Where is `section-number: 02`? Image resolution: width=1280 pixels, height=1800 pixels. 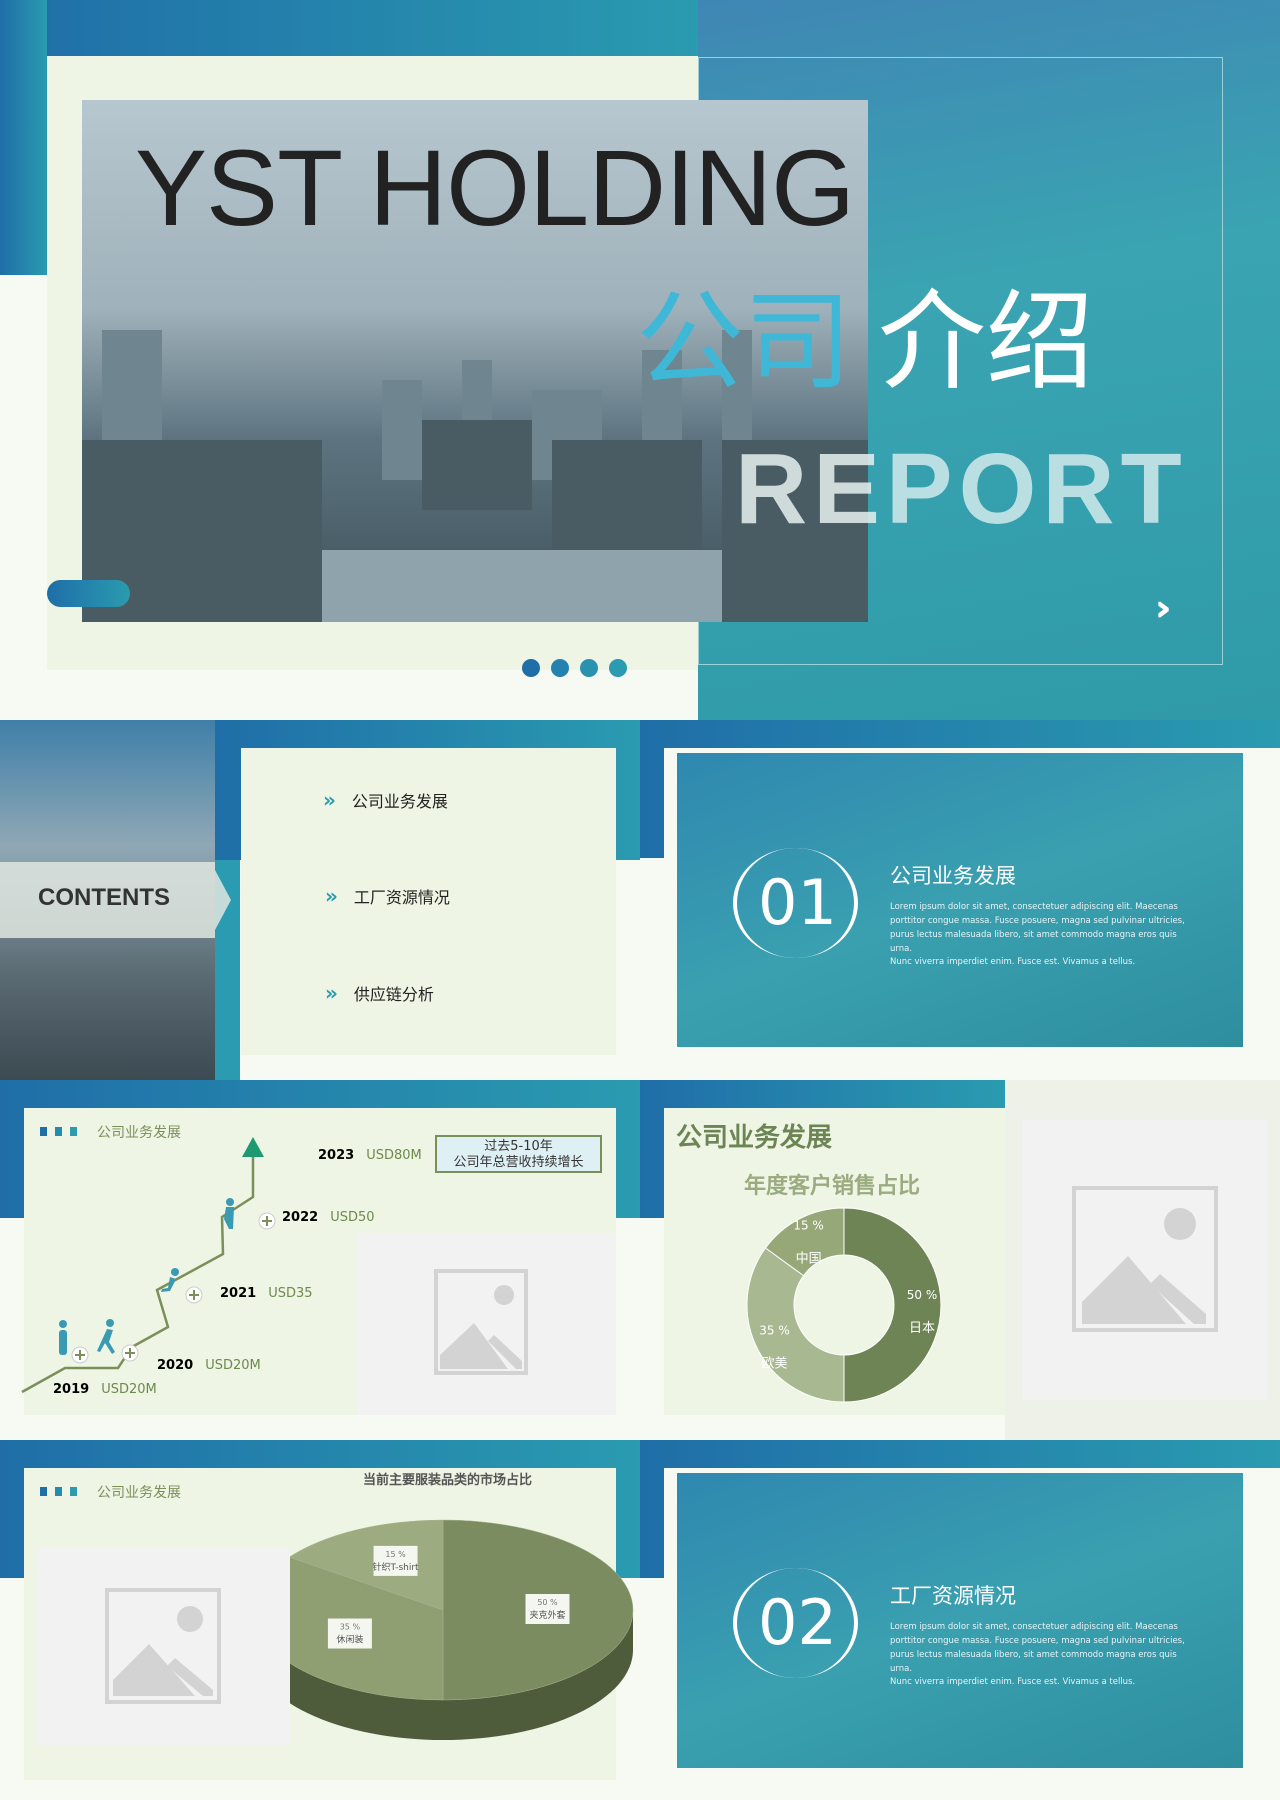 section-number: 02 is located at coordinates (797, 1622).